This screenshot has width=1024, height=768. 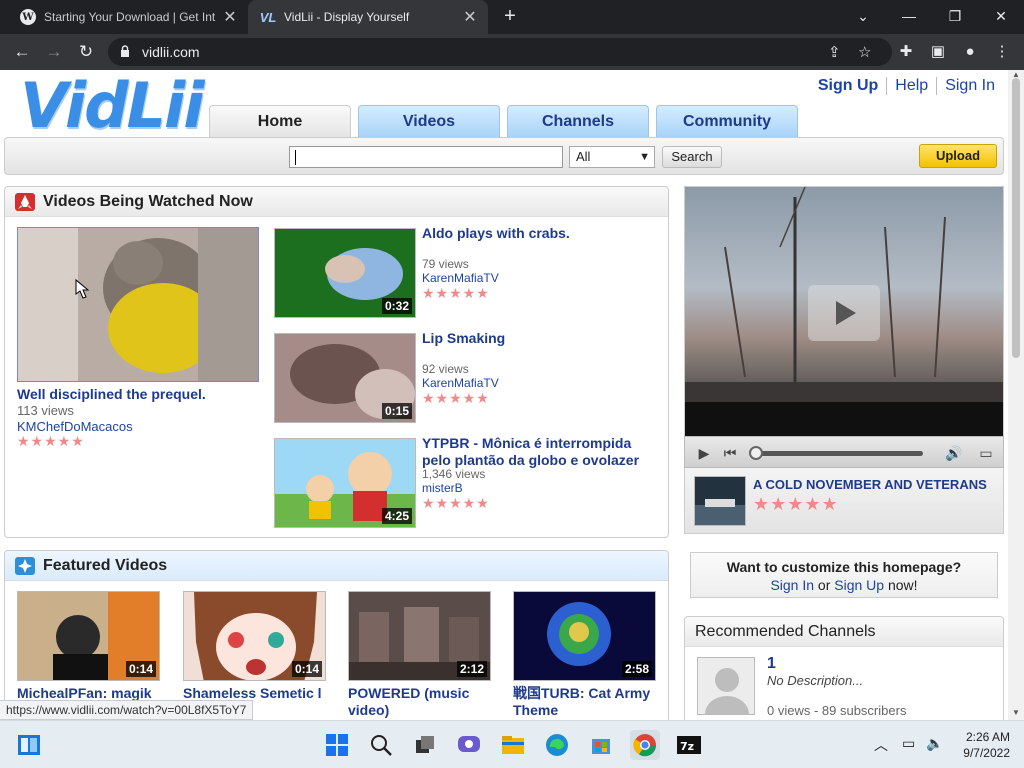 What do you see at coordinates (881, 745) in the screenshot?
I see `show-hidden-icons-chevron: ︿` at bounding box center [881, 745].